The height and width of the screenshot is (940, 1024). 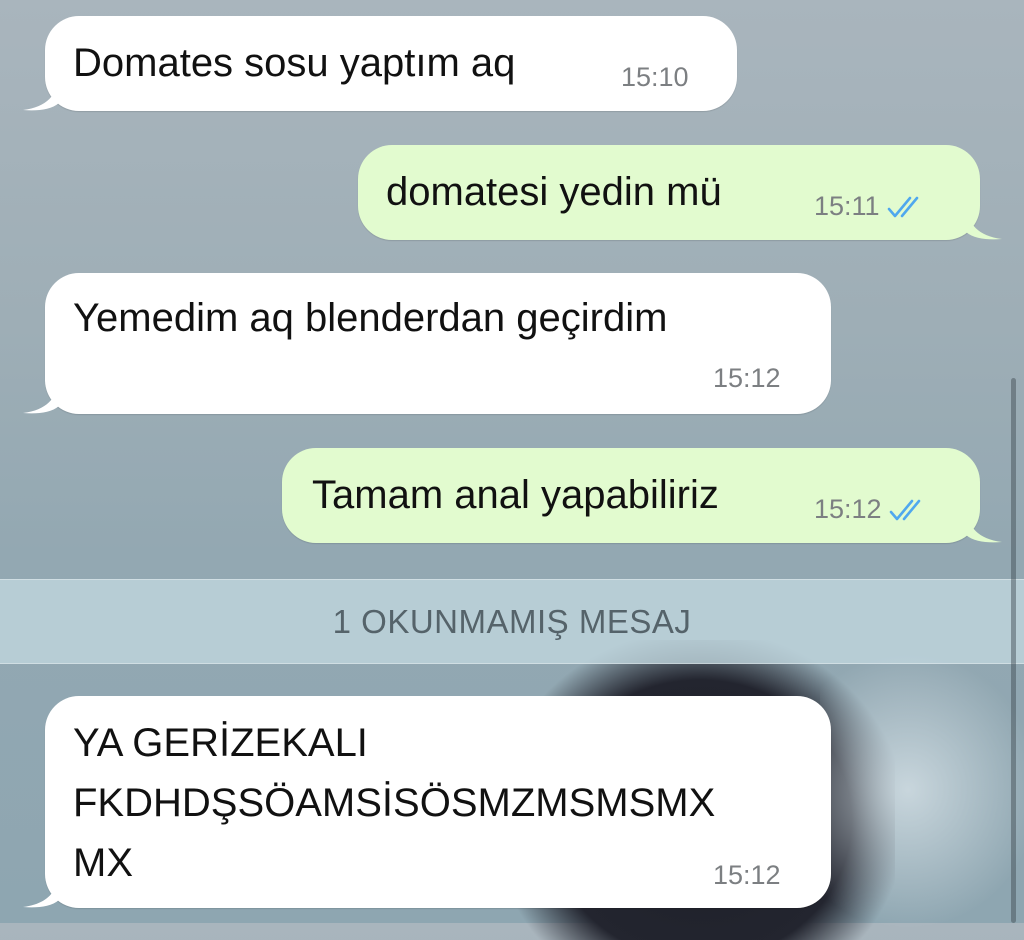 What do you see at coordinates (394, 803) in the screenshot?
I see `message-text-line: FKDHDŞSÖAMSİSÖSMZMSMSMX` at bounding box center [394, 803].